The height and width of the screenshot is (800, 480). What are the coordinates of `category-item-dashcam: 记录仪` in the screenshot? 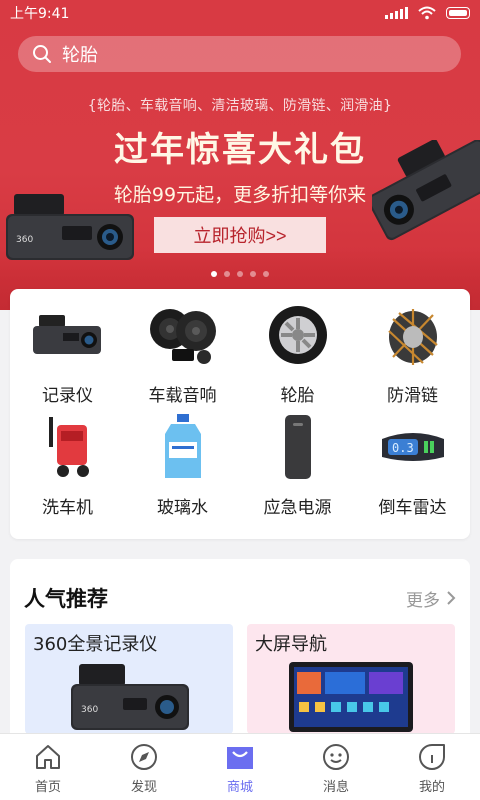 It's located at (67, 359).